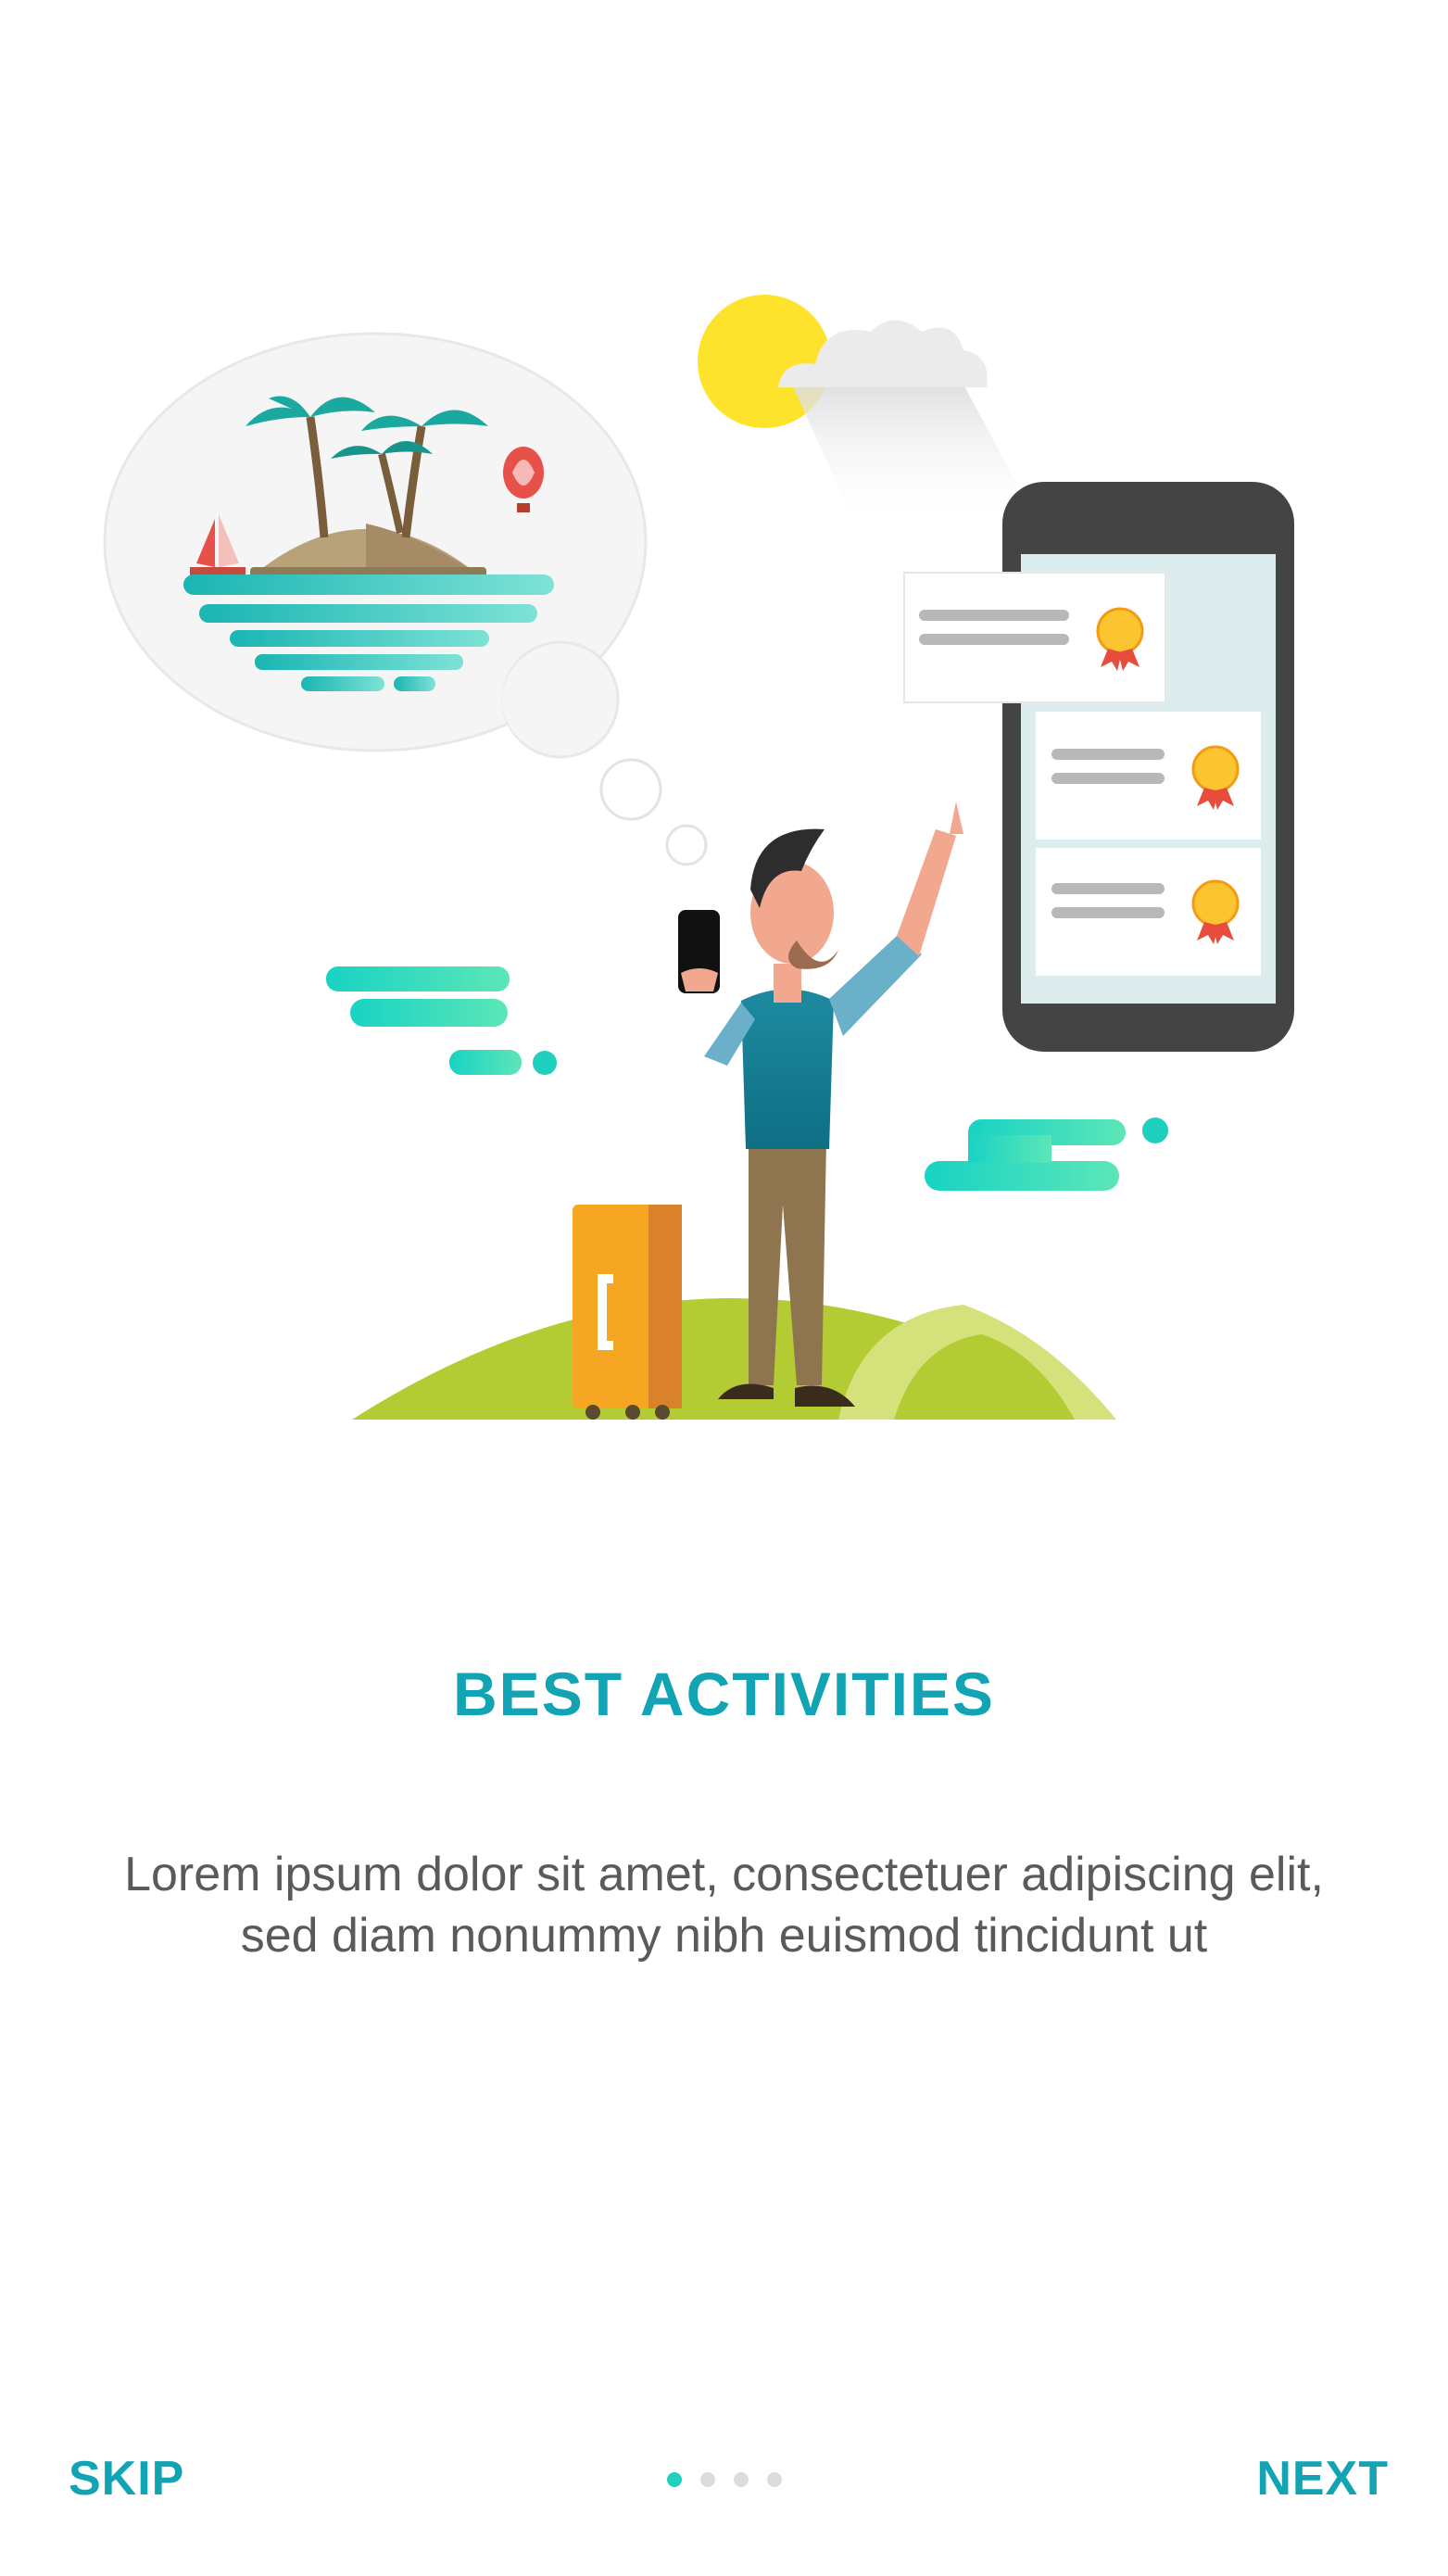  I want to click on page-title: BEST ACTIVITIES, so click(724, 1694).